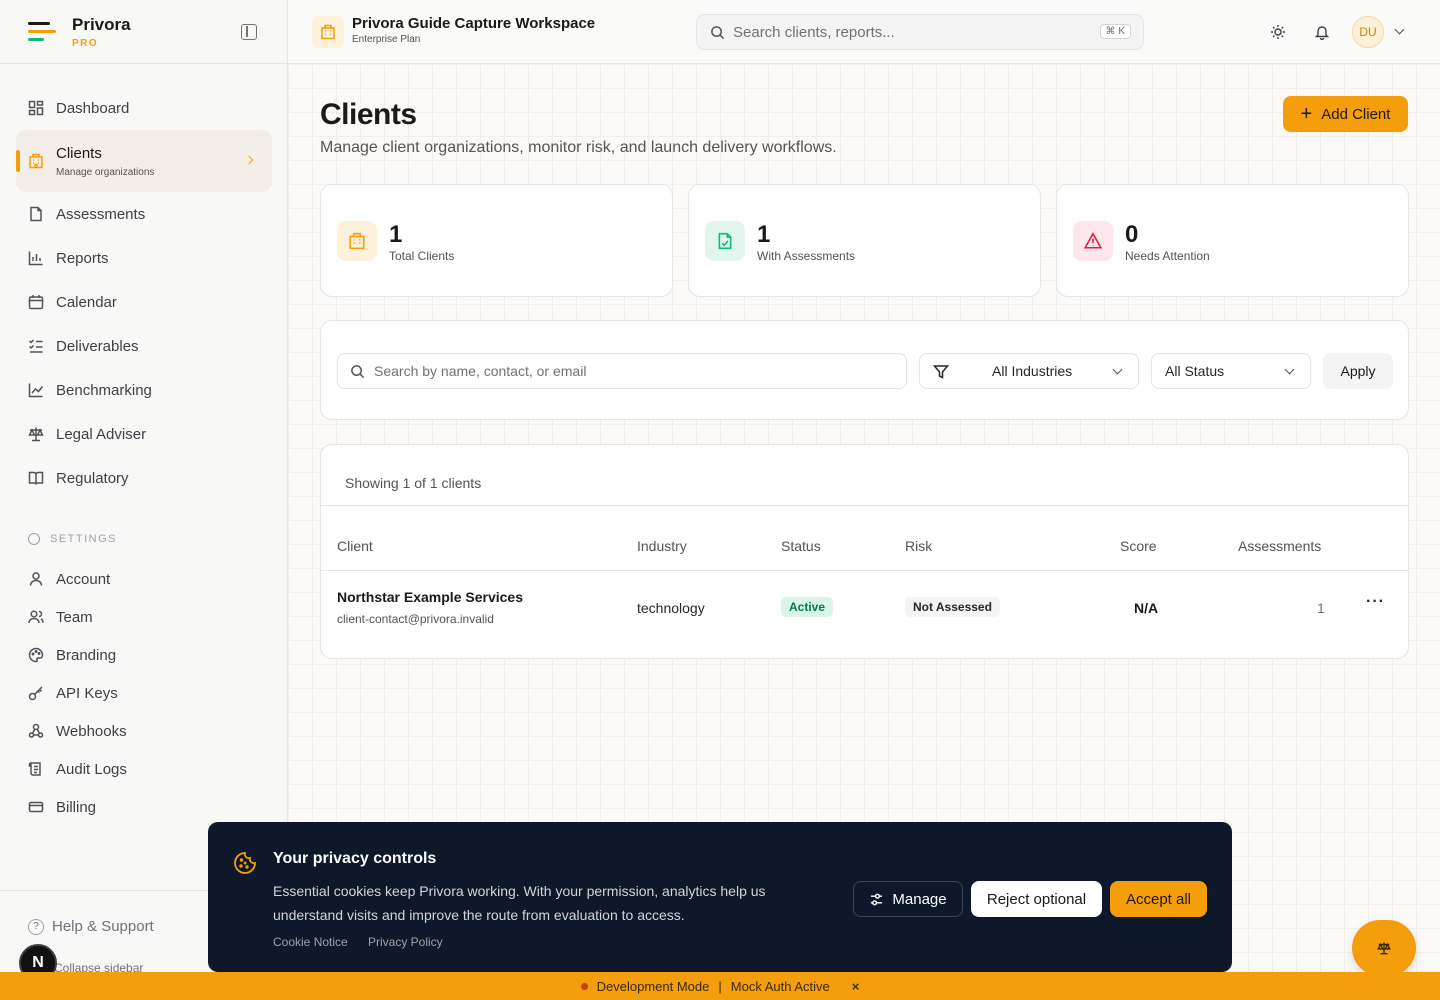 The width and height of the screenshot is (1440, 1000). I want to click on search-icon, so click(718, 33).